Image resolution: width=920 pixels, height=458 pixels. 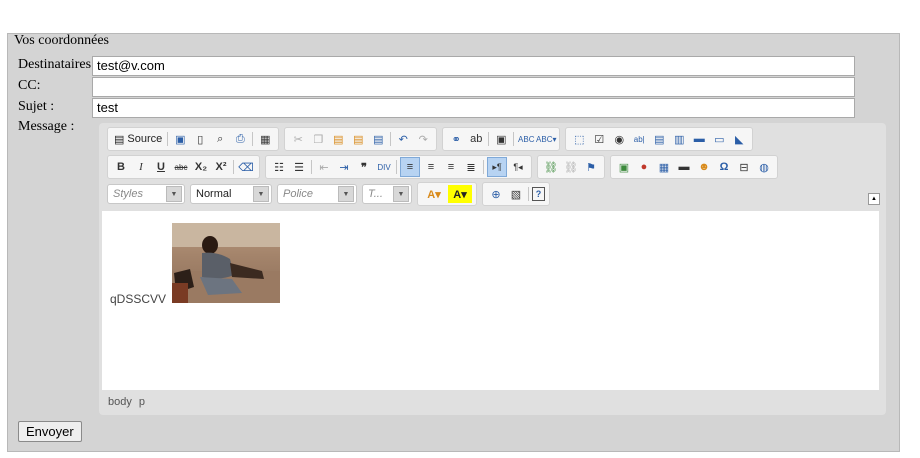 I want to click on create-div-icon: DIV, so click(x=384, y=167).